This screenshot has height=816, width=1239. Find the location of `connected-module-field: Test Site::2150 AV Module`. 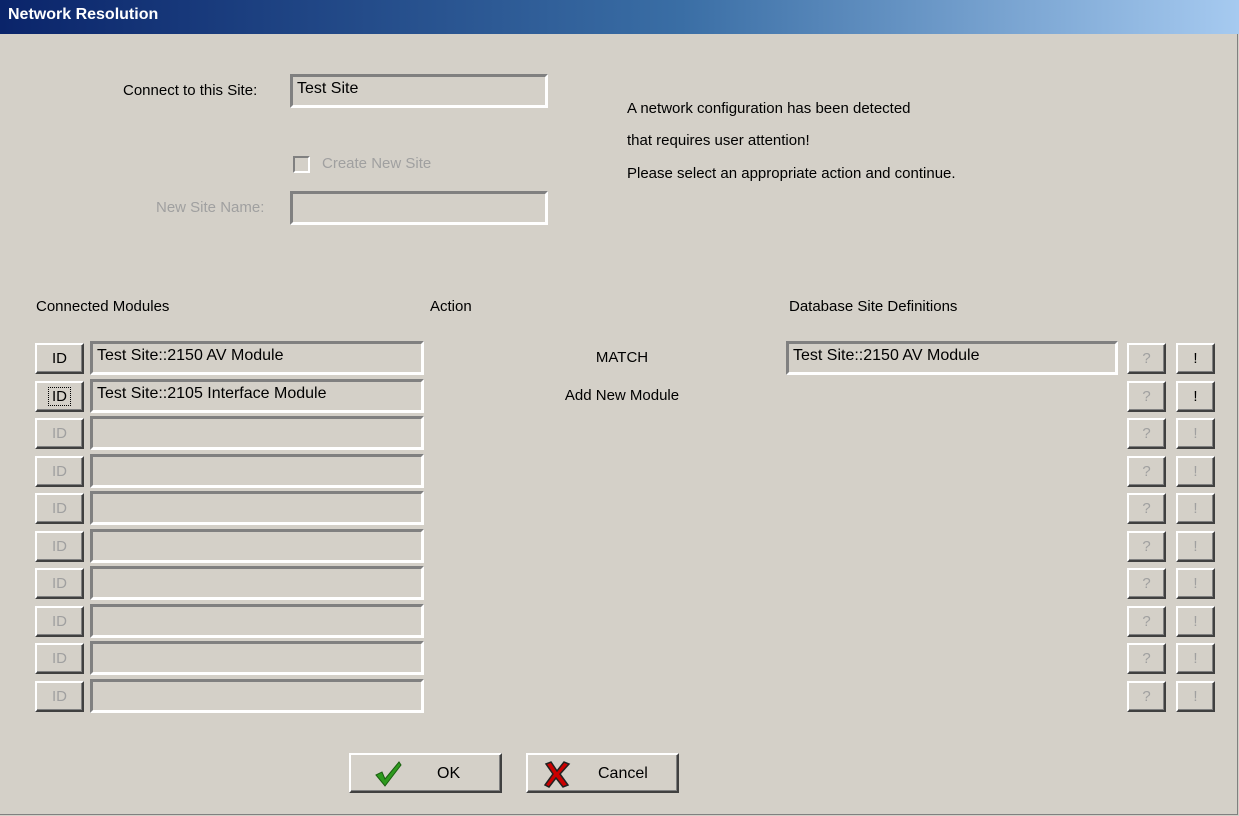

connected-module-field: Test Site::2150 AV Module is located at coordinates (257, 358).